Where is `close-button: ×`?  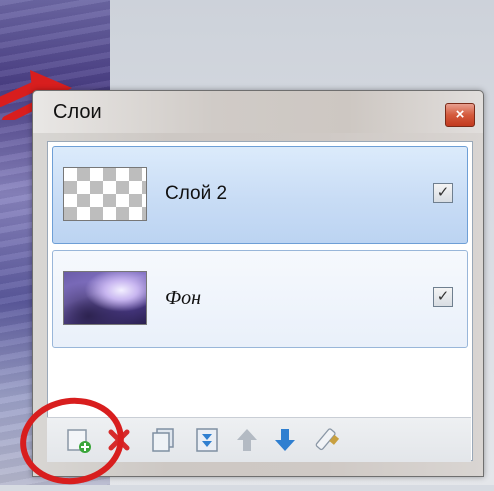
close-button: × is located at coordinates (460, 115).